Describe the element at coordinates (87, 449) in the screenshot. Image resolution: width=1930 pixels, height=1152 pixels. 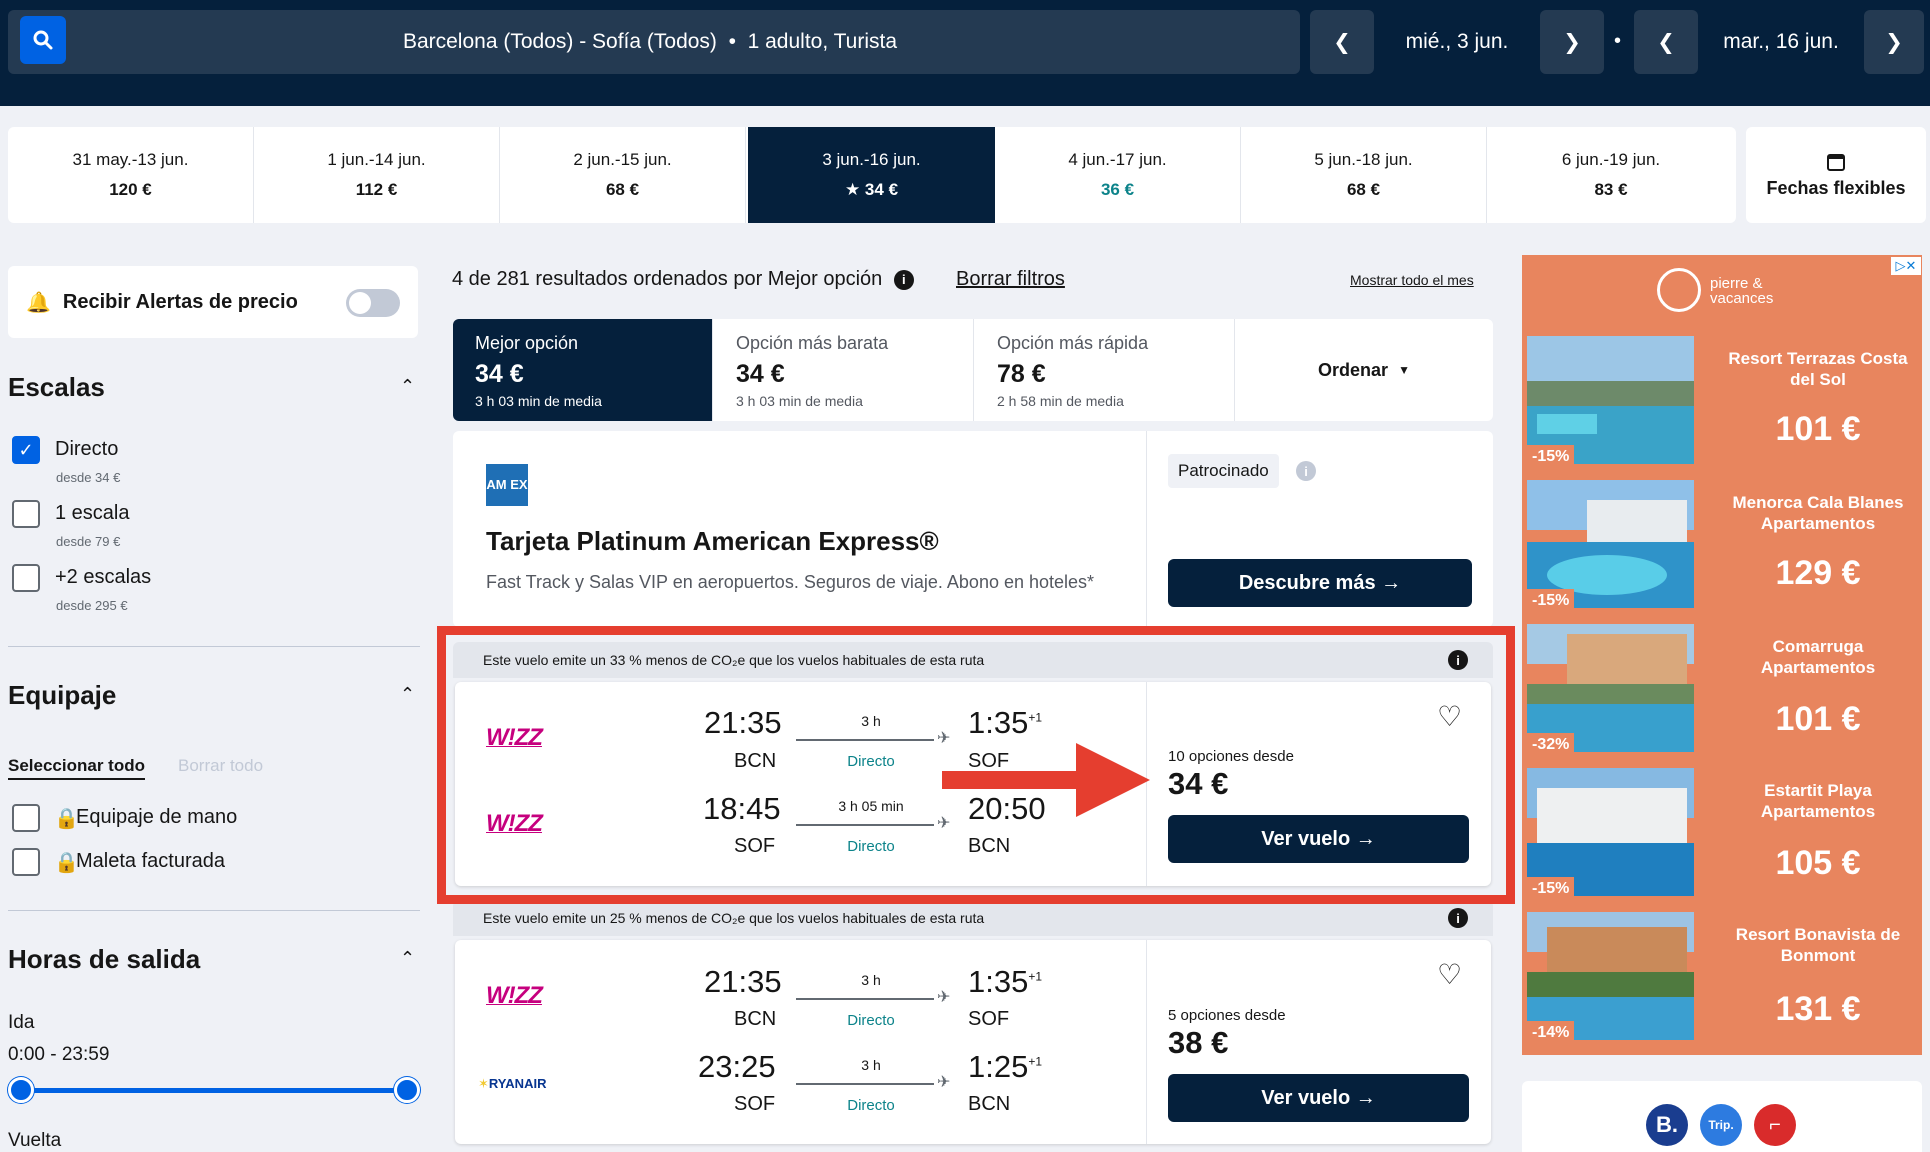
I see `stops-direct-label: Directo` at that location.